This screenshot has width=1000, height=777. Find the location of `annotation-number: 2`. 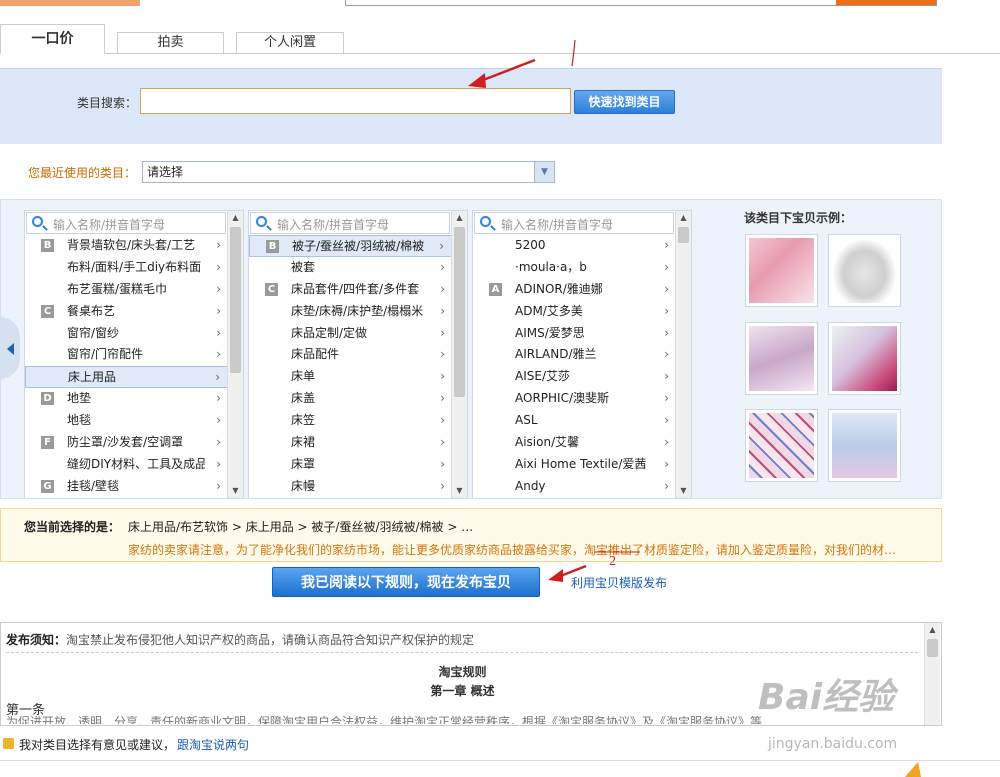

annotation-number: 2 is located at coordinates (612, 561).